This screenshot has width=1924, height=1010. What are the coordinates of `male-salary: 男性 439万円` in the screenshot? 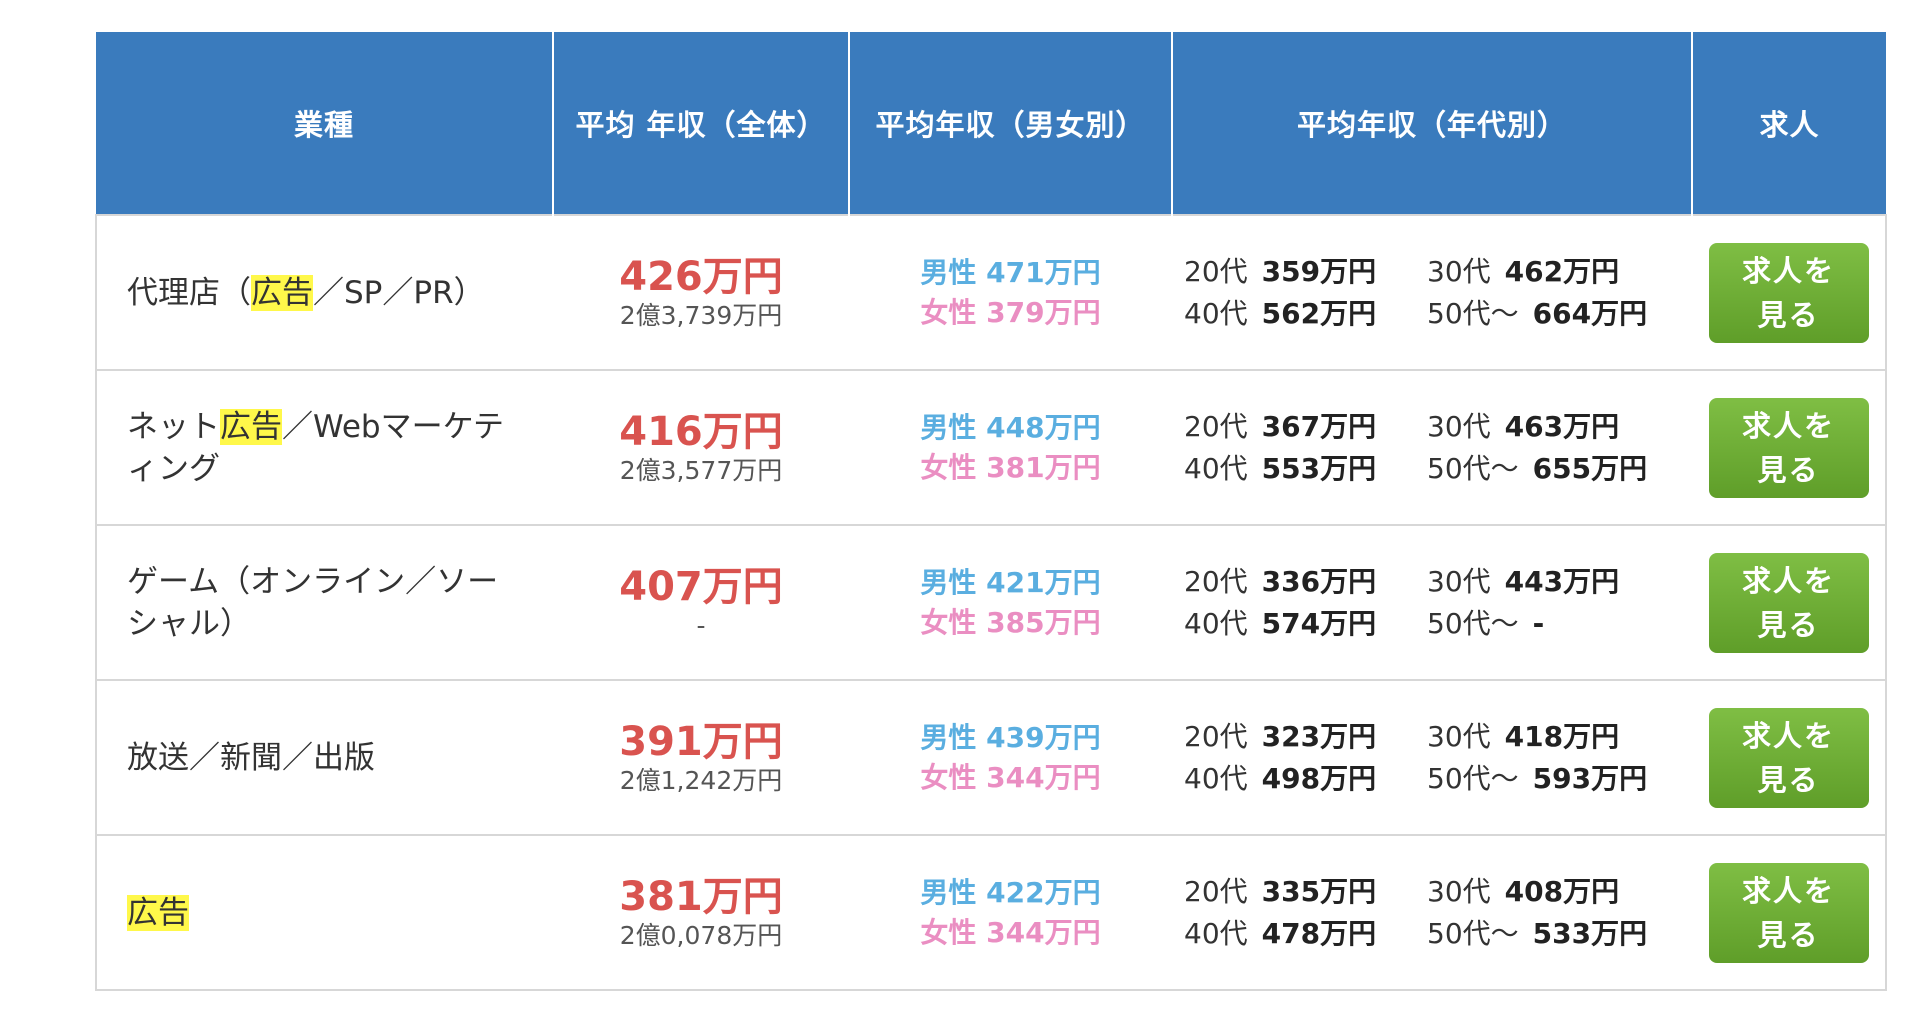 It's located at (1010, 737).